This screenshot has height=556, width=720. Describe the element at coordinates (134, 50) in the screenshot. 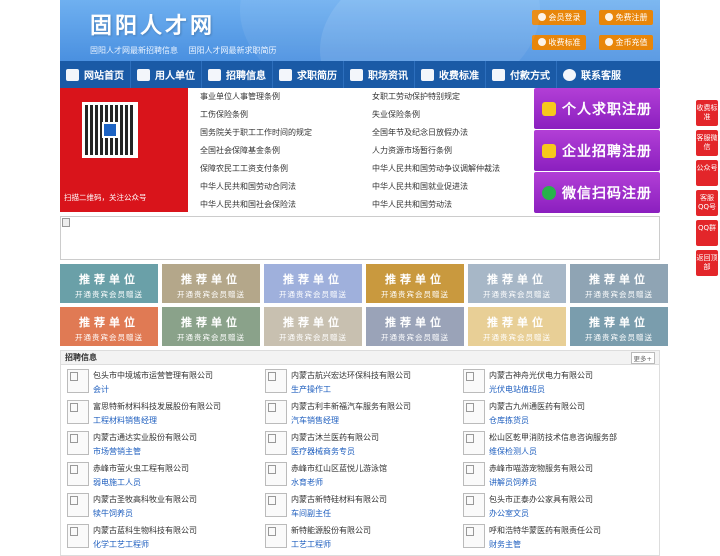

I see `latest-jobs-link: 固阳人才网最新招聘信息` at that location.